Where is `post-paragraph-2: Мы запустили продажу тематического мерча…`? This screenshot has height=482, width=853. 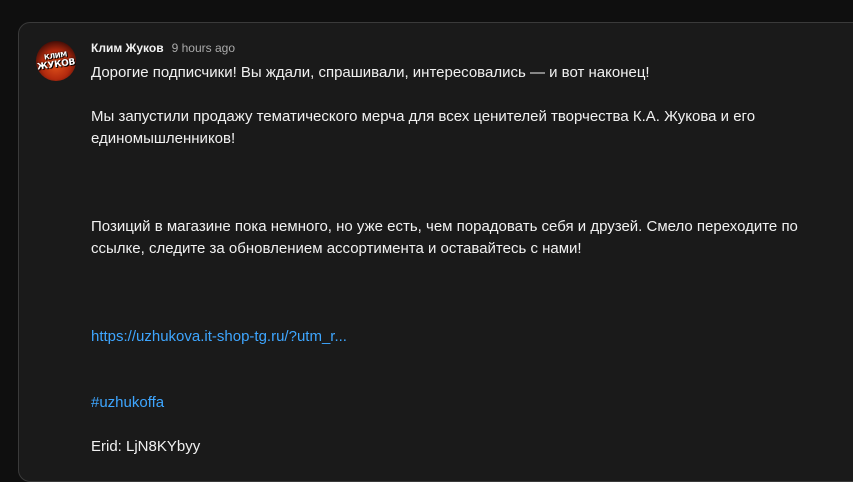
post-paragraph-2: Мы запустили продажу тематического мерча… is located at coordinates (423, 127).